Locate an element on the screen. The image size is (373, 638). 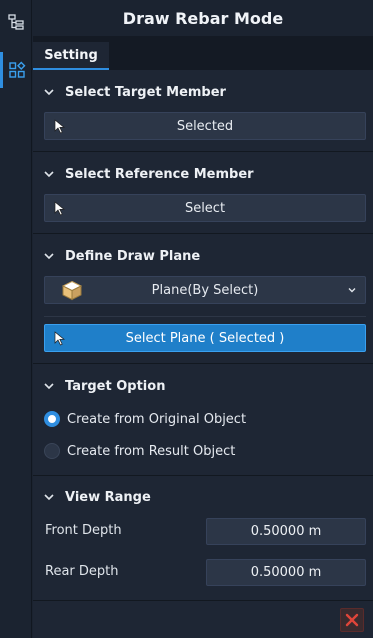
radio-result-object: Create from Result Object is located at coordinates (139, 451).